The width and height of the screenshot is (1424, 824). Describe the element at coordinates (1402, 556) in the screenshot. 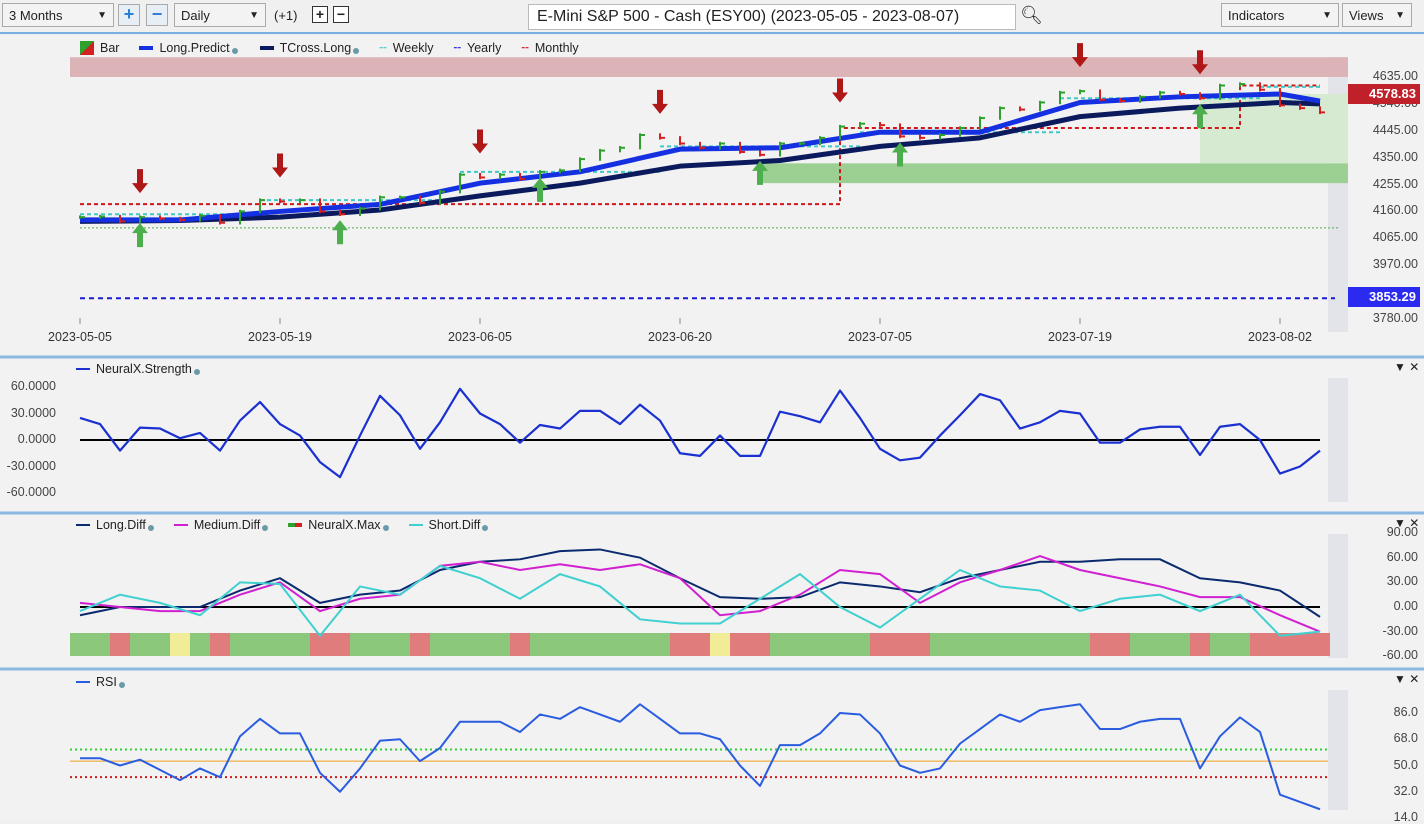

I see `diff-axis-tick: 60.00` at that location.